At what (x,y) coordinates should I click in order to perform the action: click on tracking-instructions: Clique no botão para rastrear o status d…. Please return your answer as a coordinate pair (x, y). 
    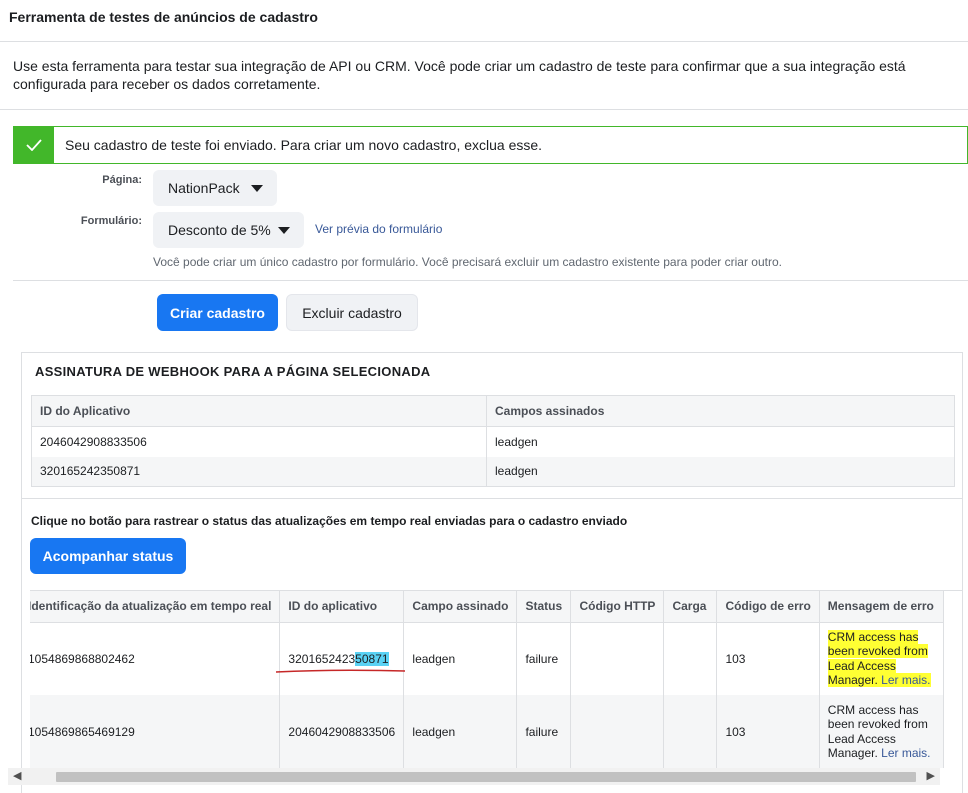
    Looking at the image, I should click on (329, 521).